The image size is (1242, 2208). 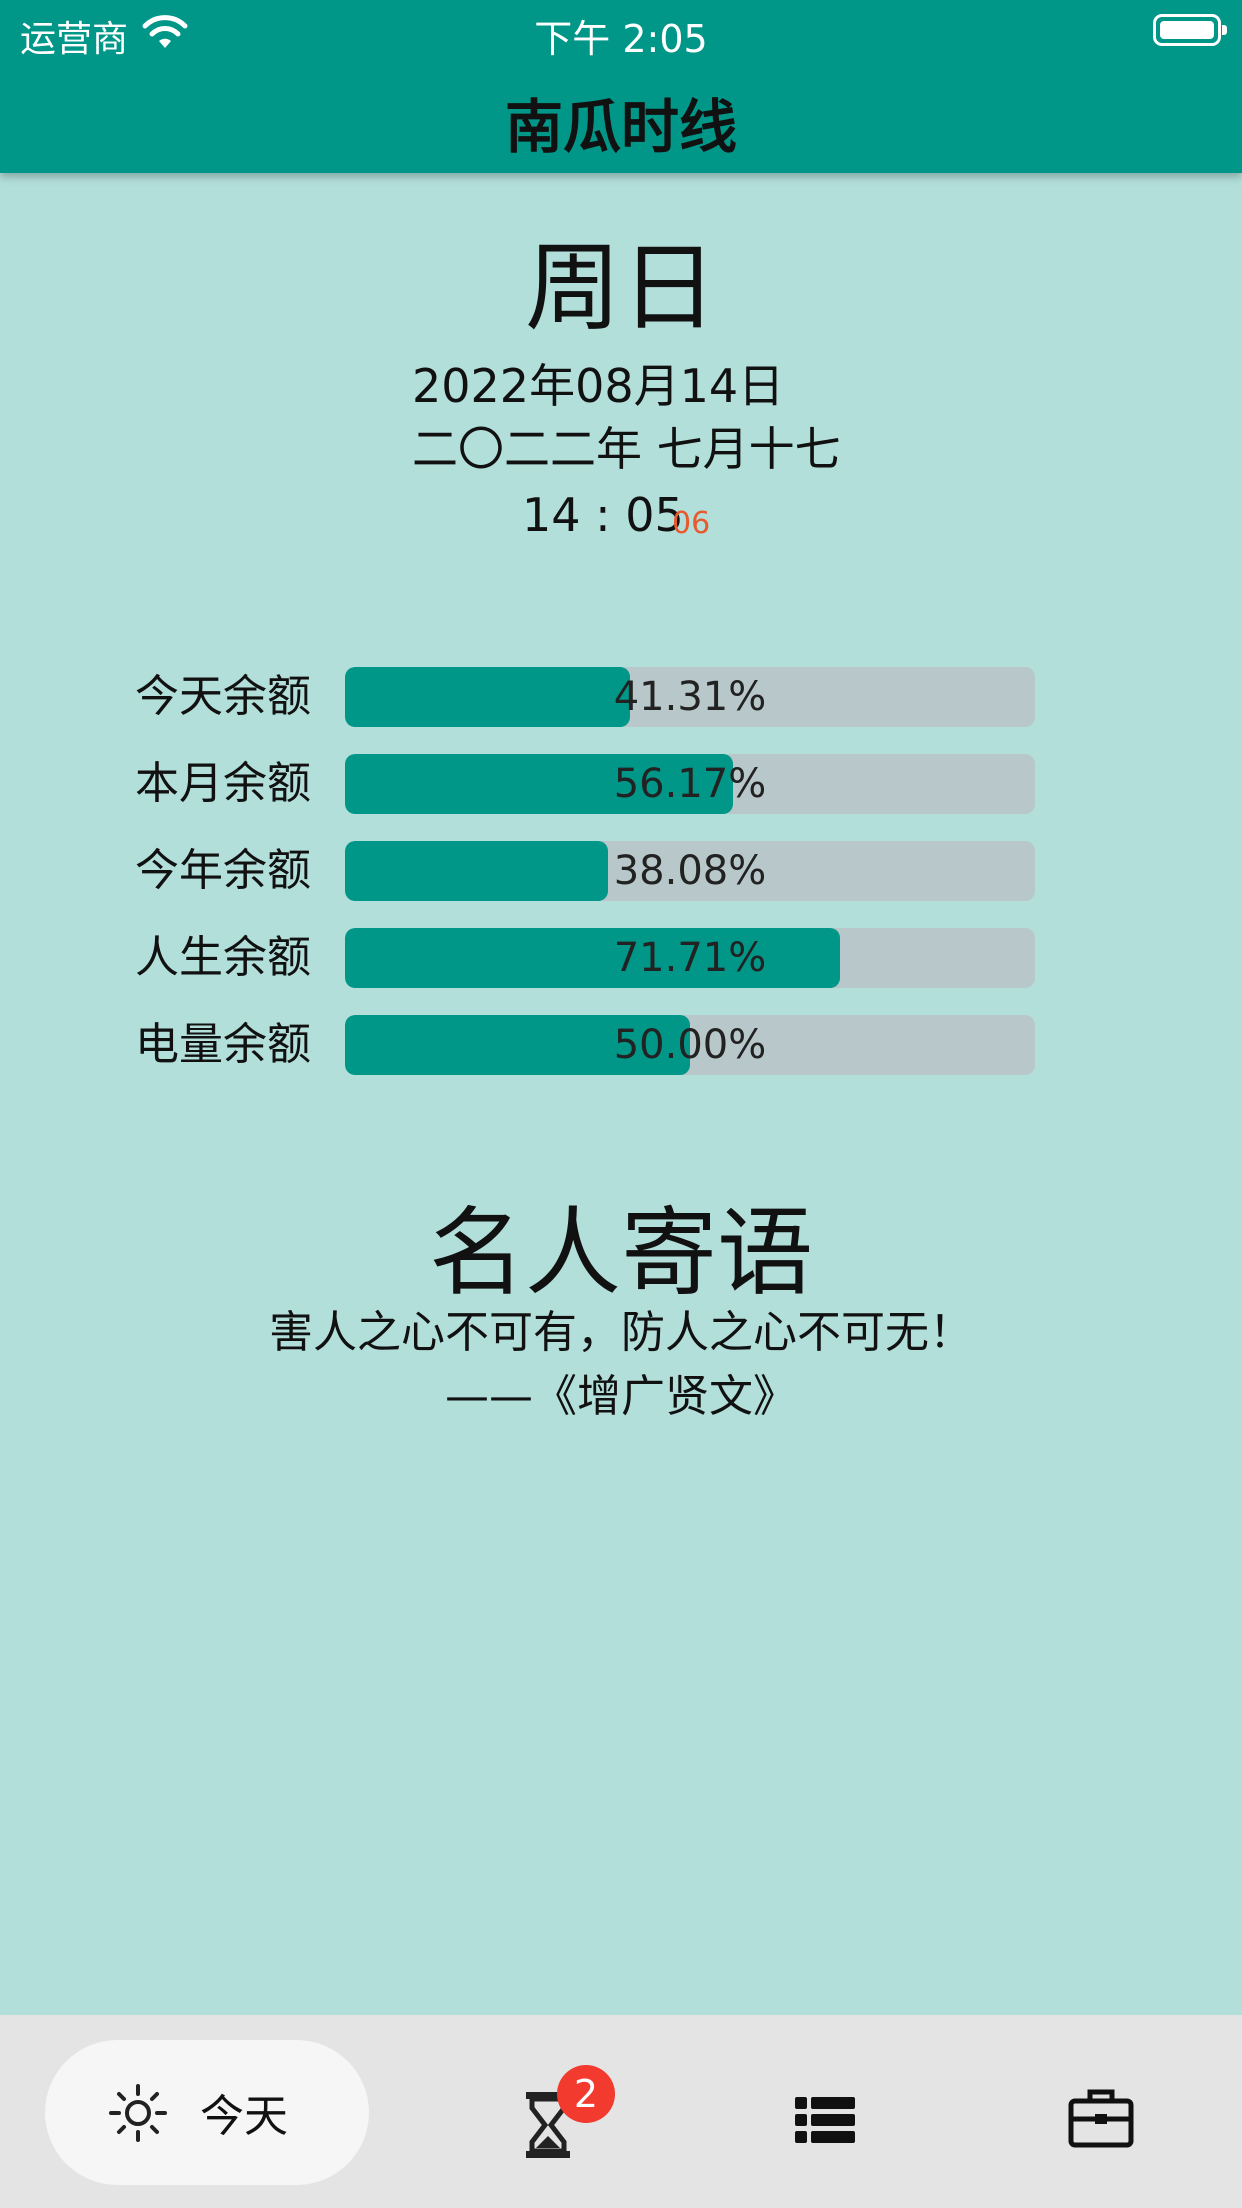 I want to click on weekday: 周日, so click(x=621, y=288).